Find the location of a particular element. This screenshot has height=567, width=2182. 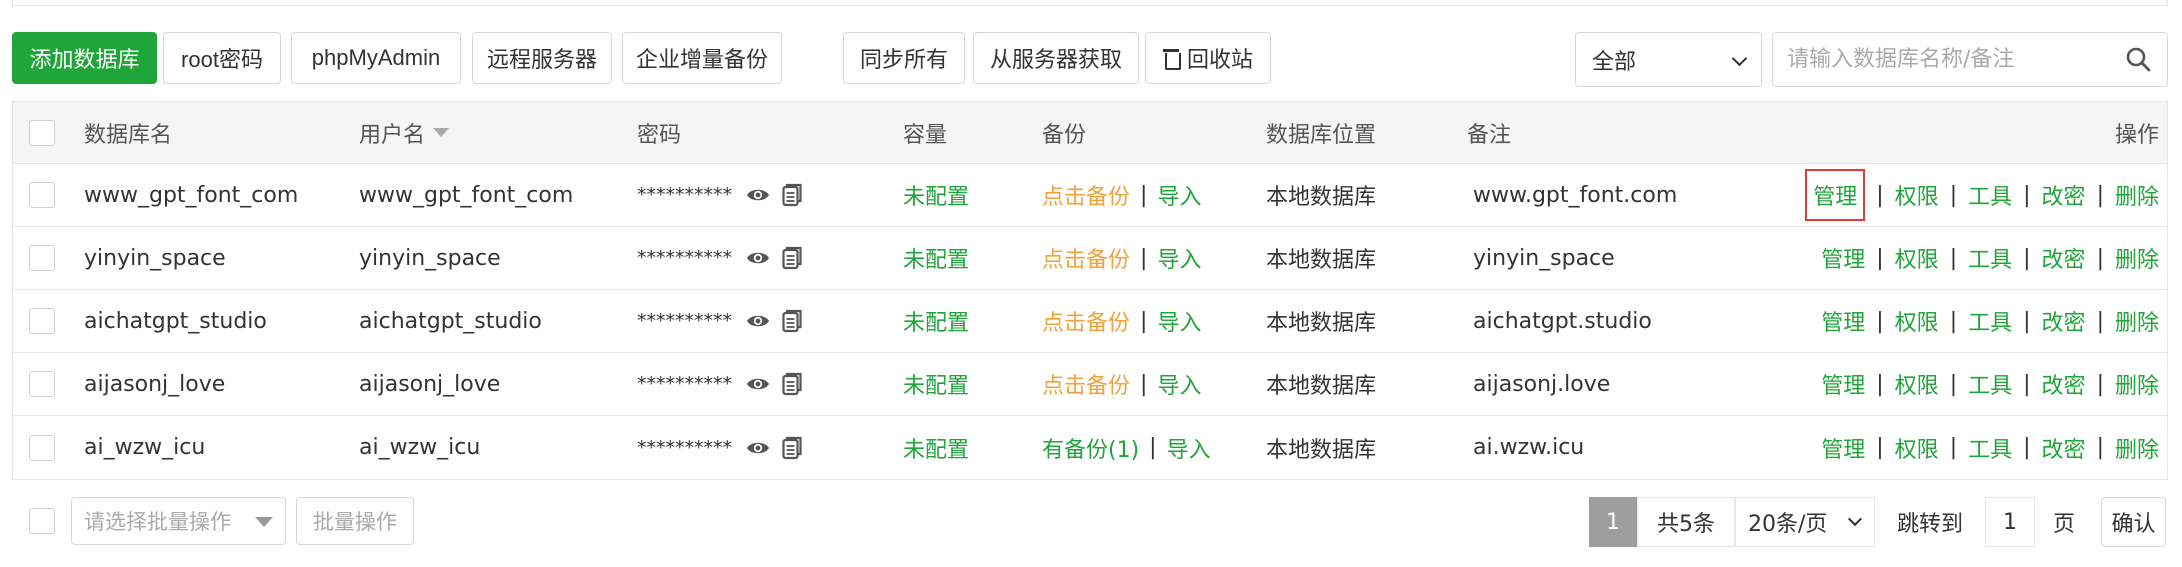

jump-confirm-button: 确认 is located at coordinates (2133, 522).